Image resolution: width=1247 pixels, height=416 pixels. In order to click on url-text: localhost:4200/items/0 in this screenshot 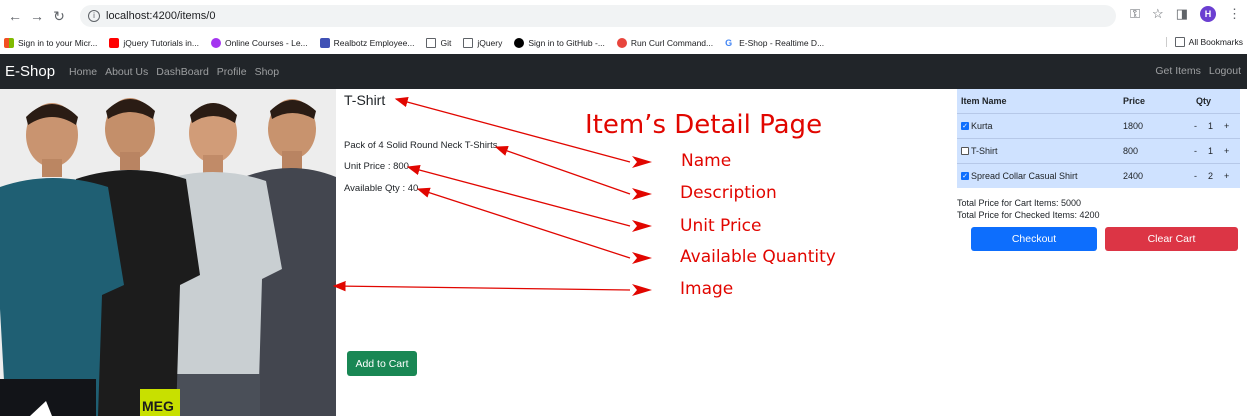, I will do `click(161, 16)`.